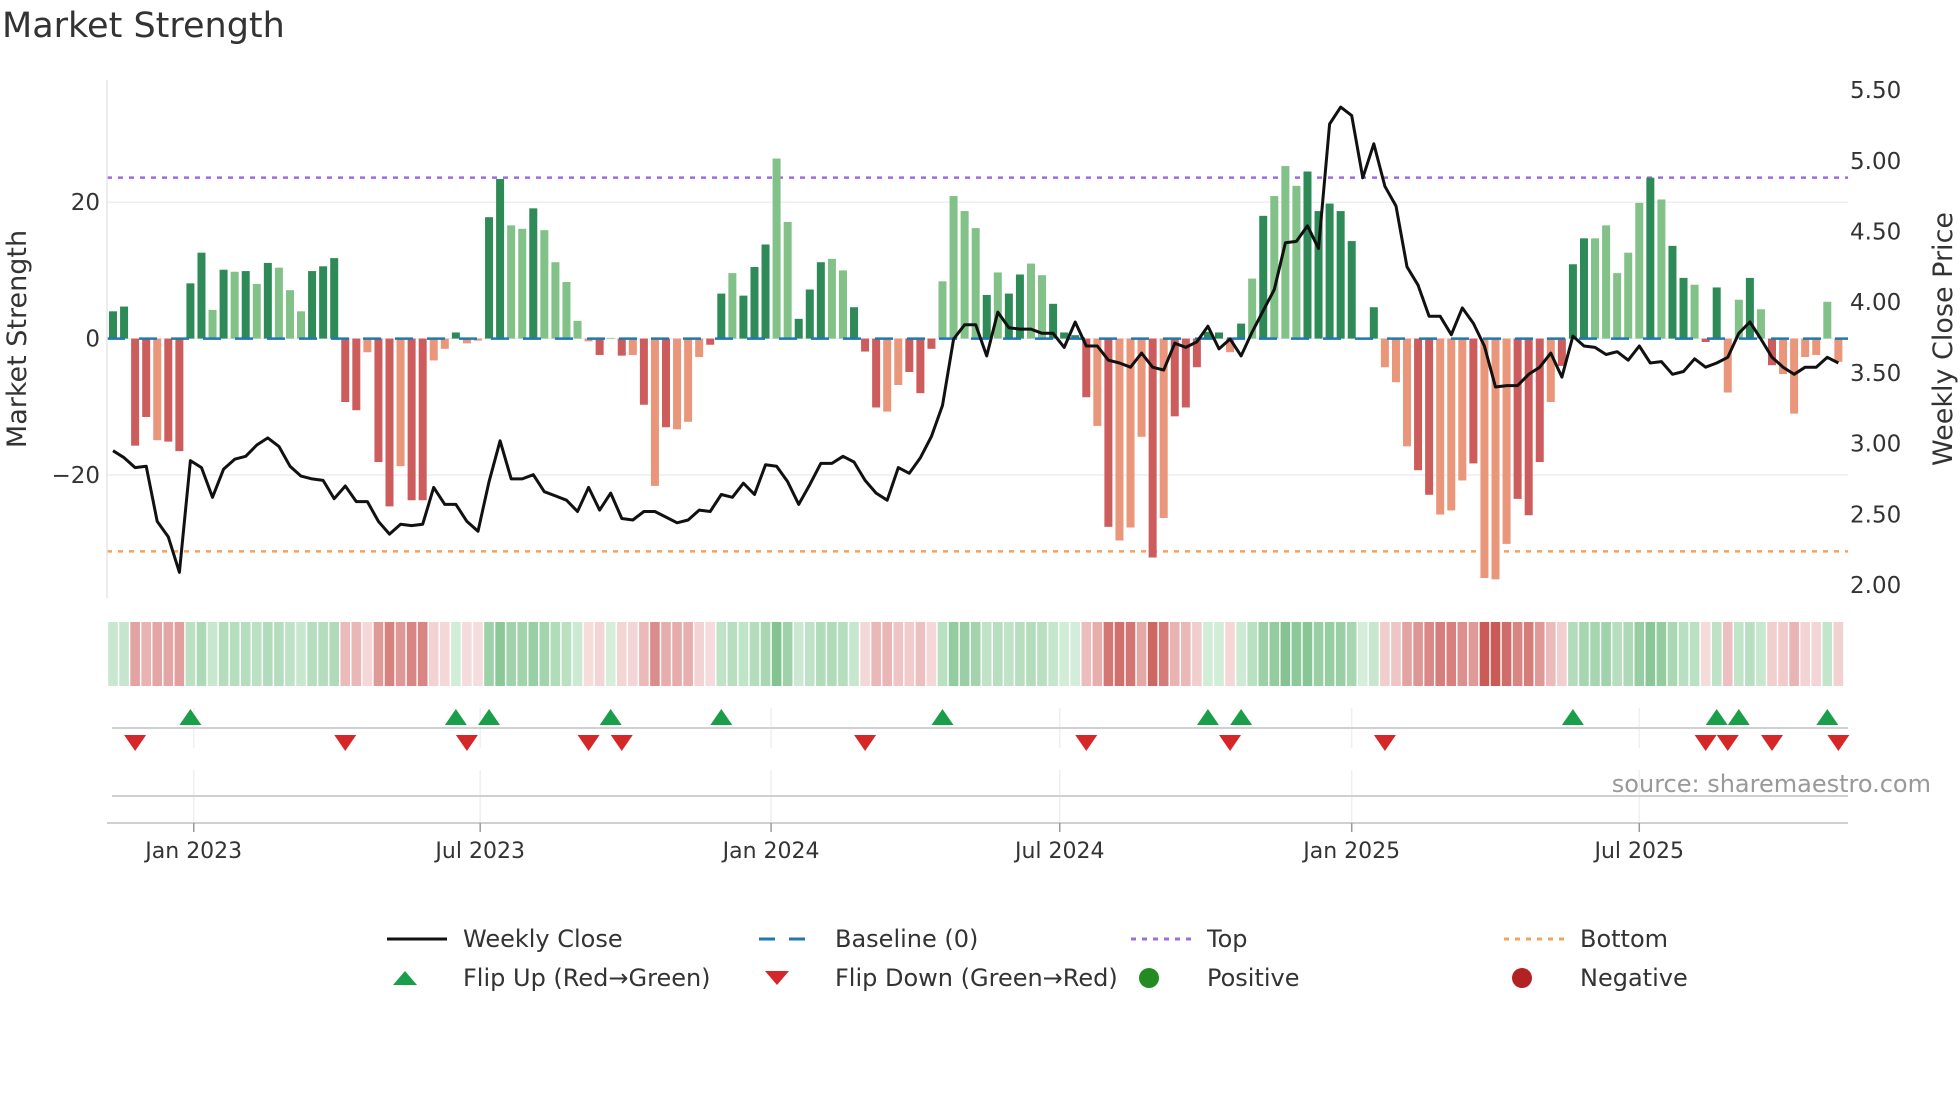 This screenshot has width=1960, height=1102. Describe the element at coordinates (75, 476) in the screenshot. I see `y-tick-label: −20` at that location.